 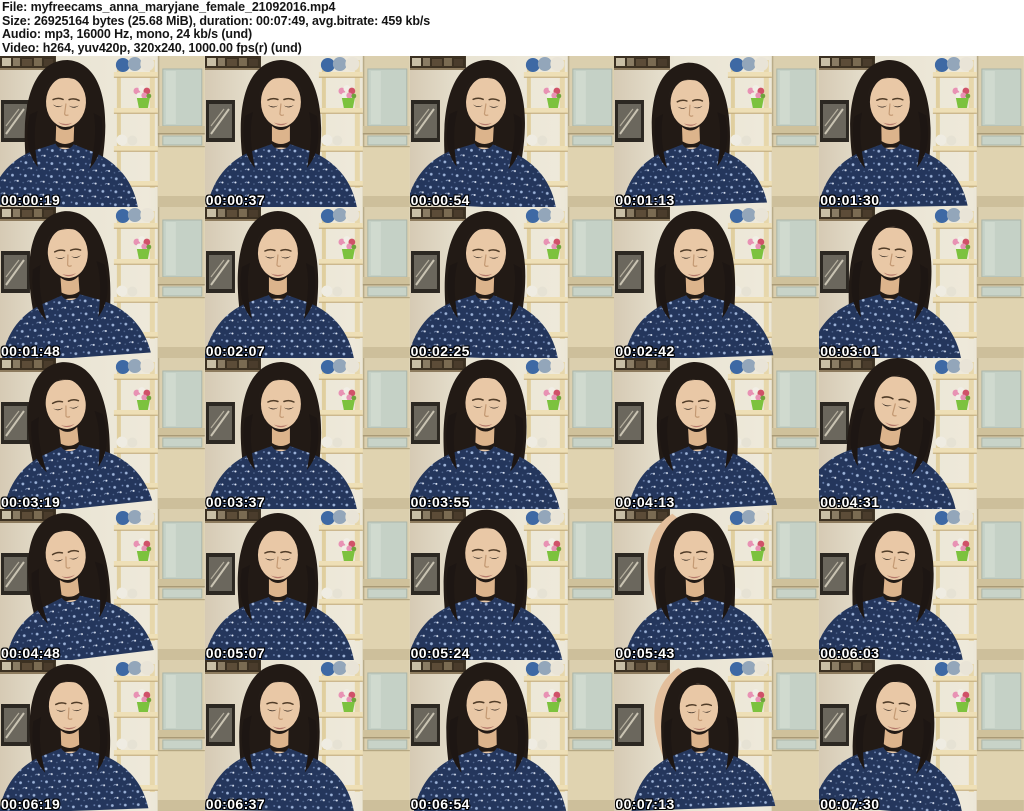 I want to click on video-thumbnail: 00:03:37, so click(x=307, y=433).